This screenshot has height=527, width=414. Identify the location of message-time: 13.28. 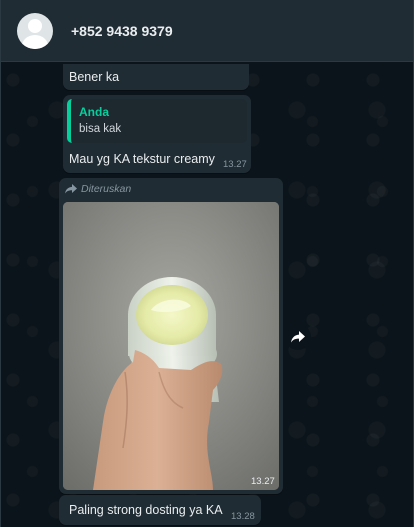
(243, 516).